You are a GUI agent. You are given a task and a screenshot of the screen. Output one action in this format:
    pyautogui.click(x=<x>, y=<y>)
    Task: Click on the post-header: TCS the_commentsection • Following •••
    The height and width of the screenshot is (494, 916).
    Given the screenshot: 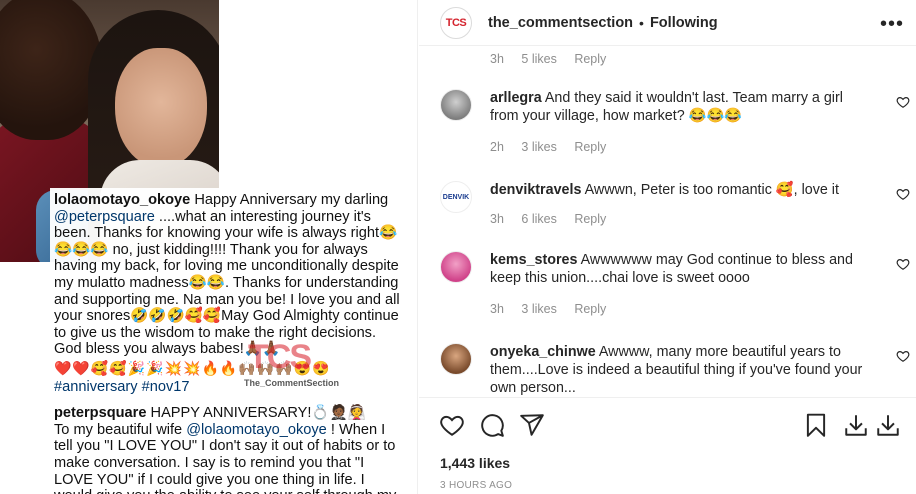 What is the action you would take?
    pyautogui.click(x=667, y=23)
    